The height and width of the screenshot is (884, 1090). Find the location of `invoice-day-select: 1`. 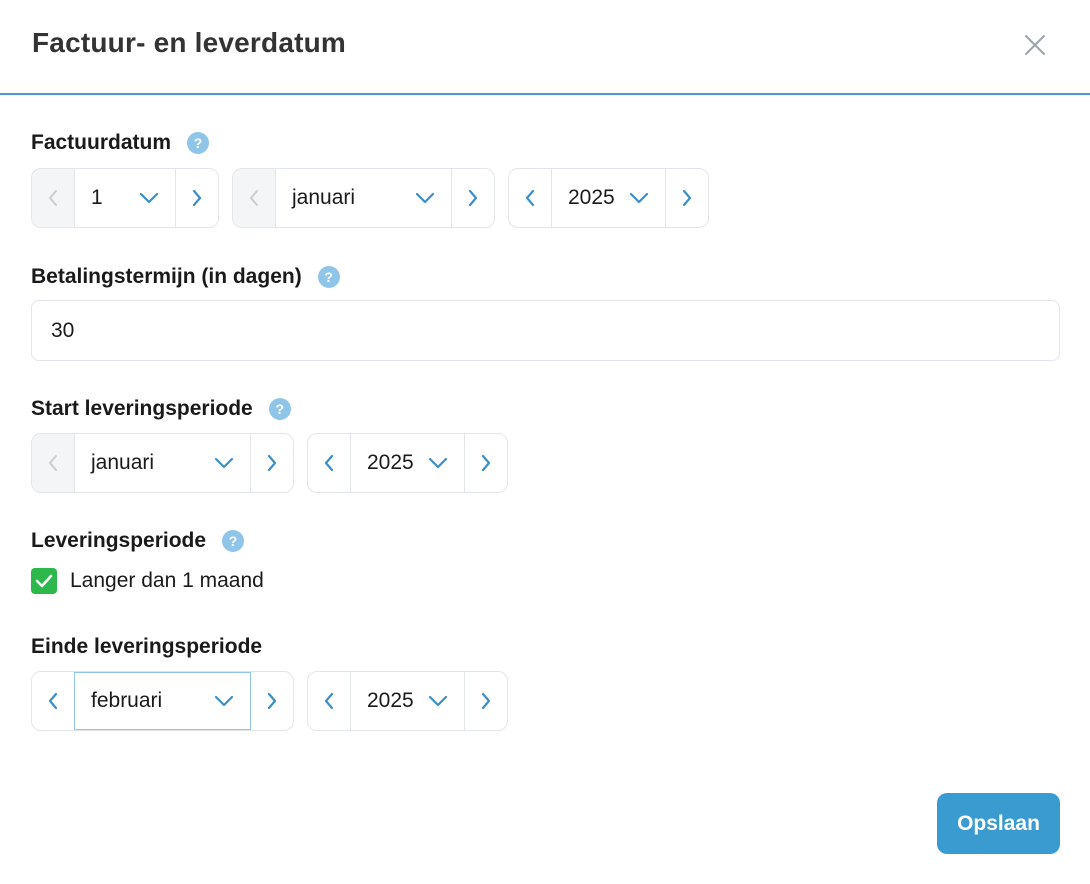

invoice-day-select: 1 is located at coordinates (125, 198).